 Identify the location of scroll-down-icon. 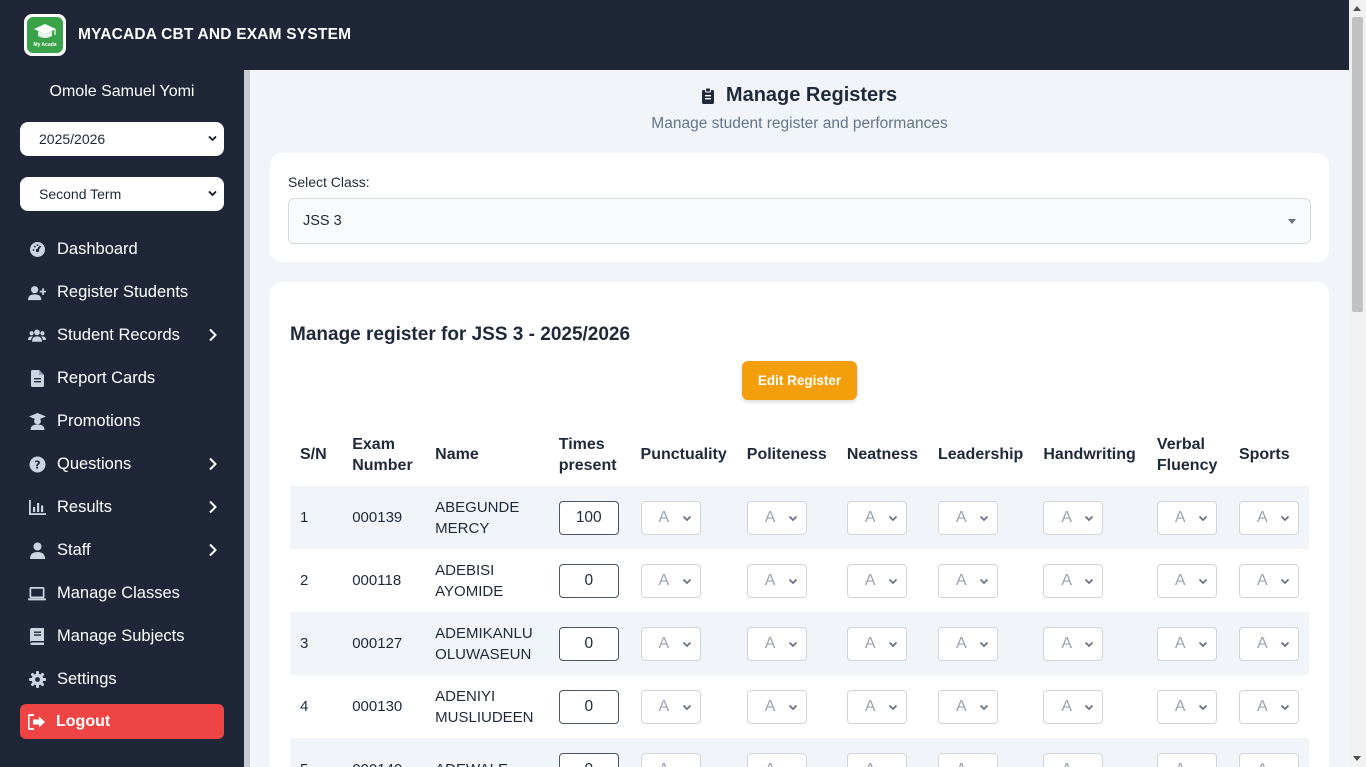
(1357, 758).